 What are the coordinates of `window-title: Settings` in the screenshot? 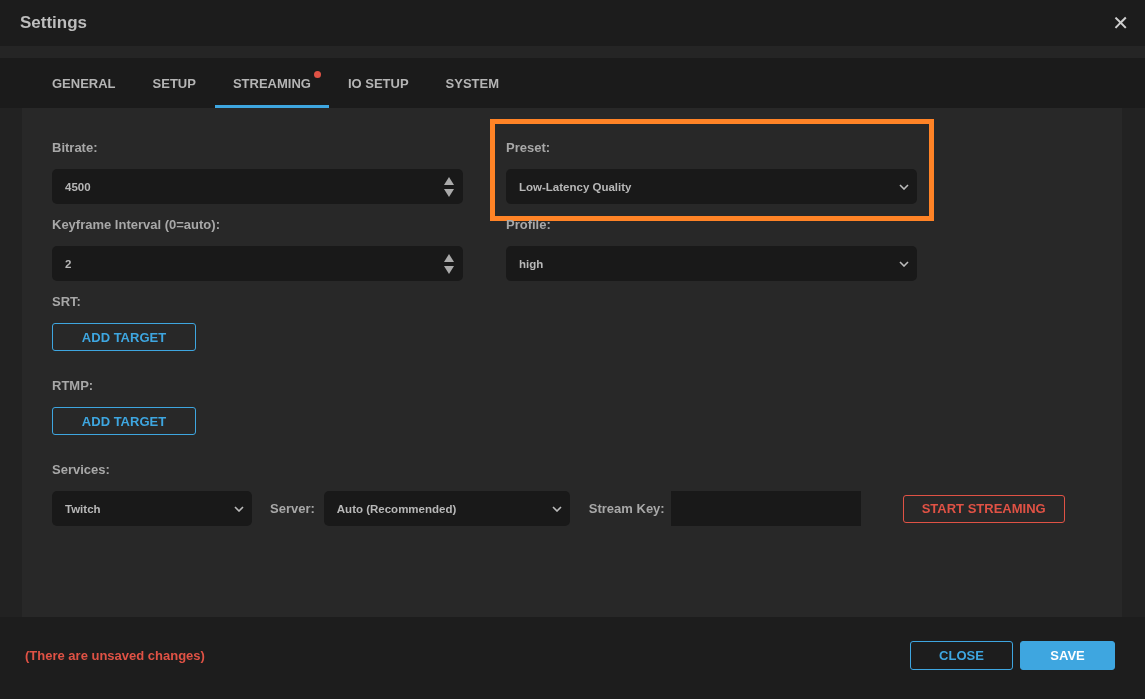 It's located at (54, 23).